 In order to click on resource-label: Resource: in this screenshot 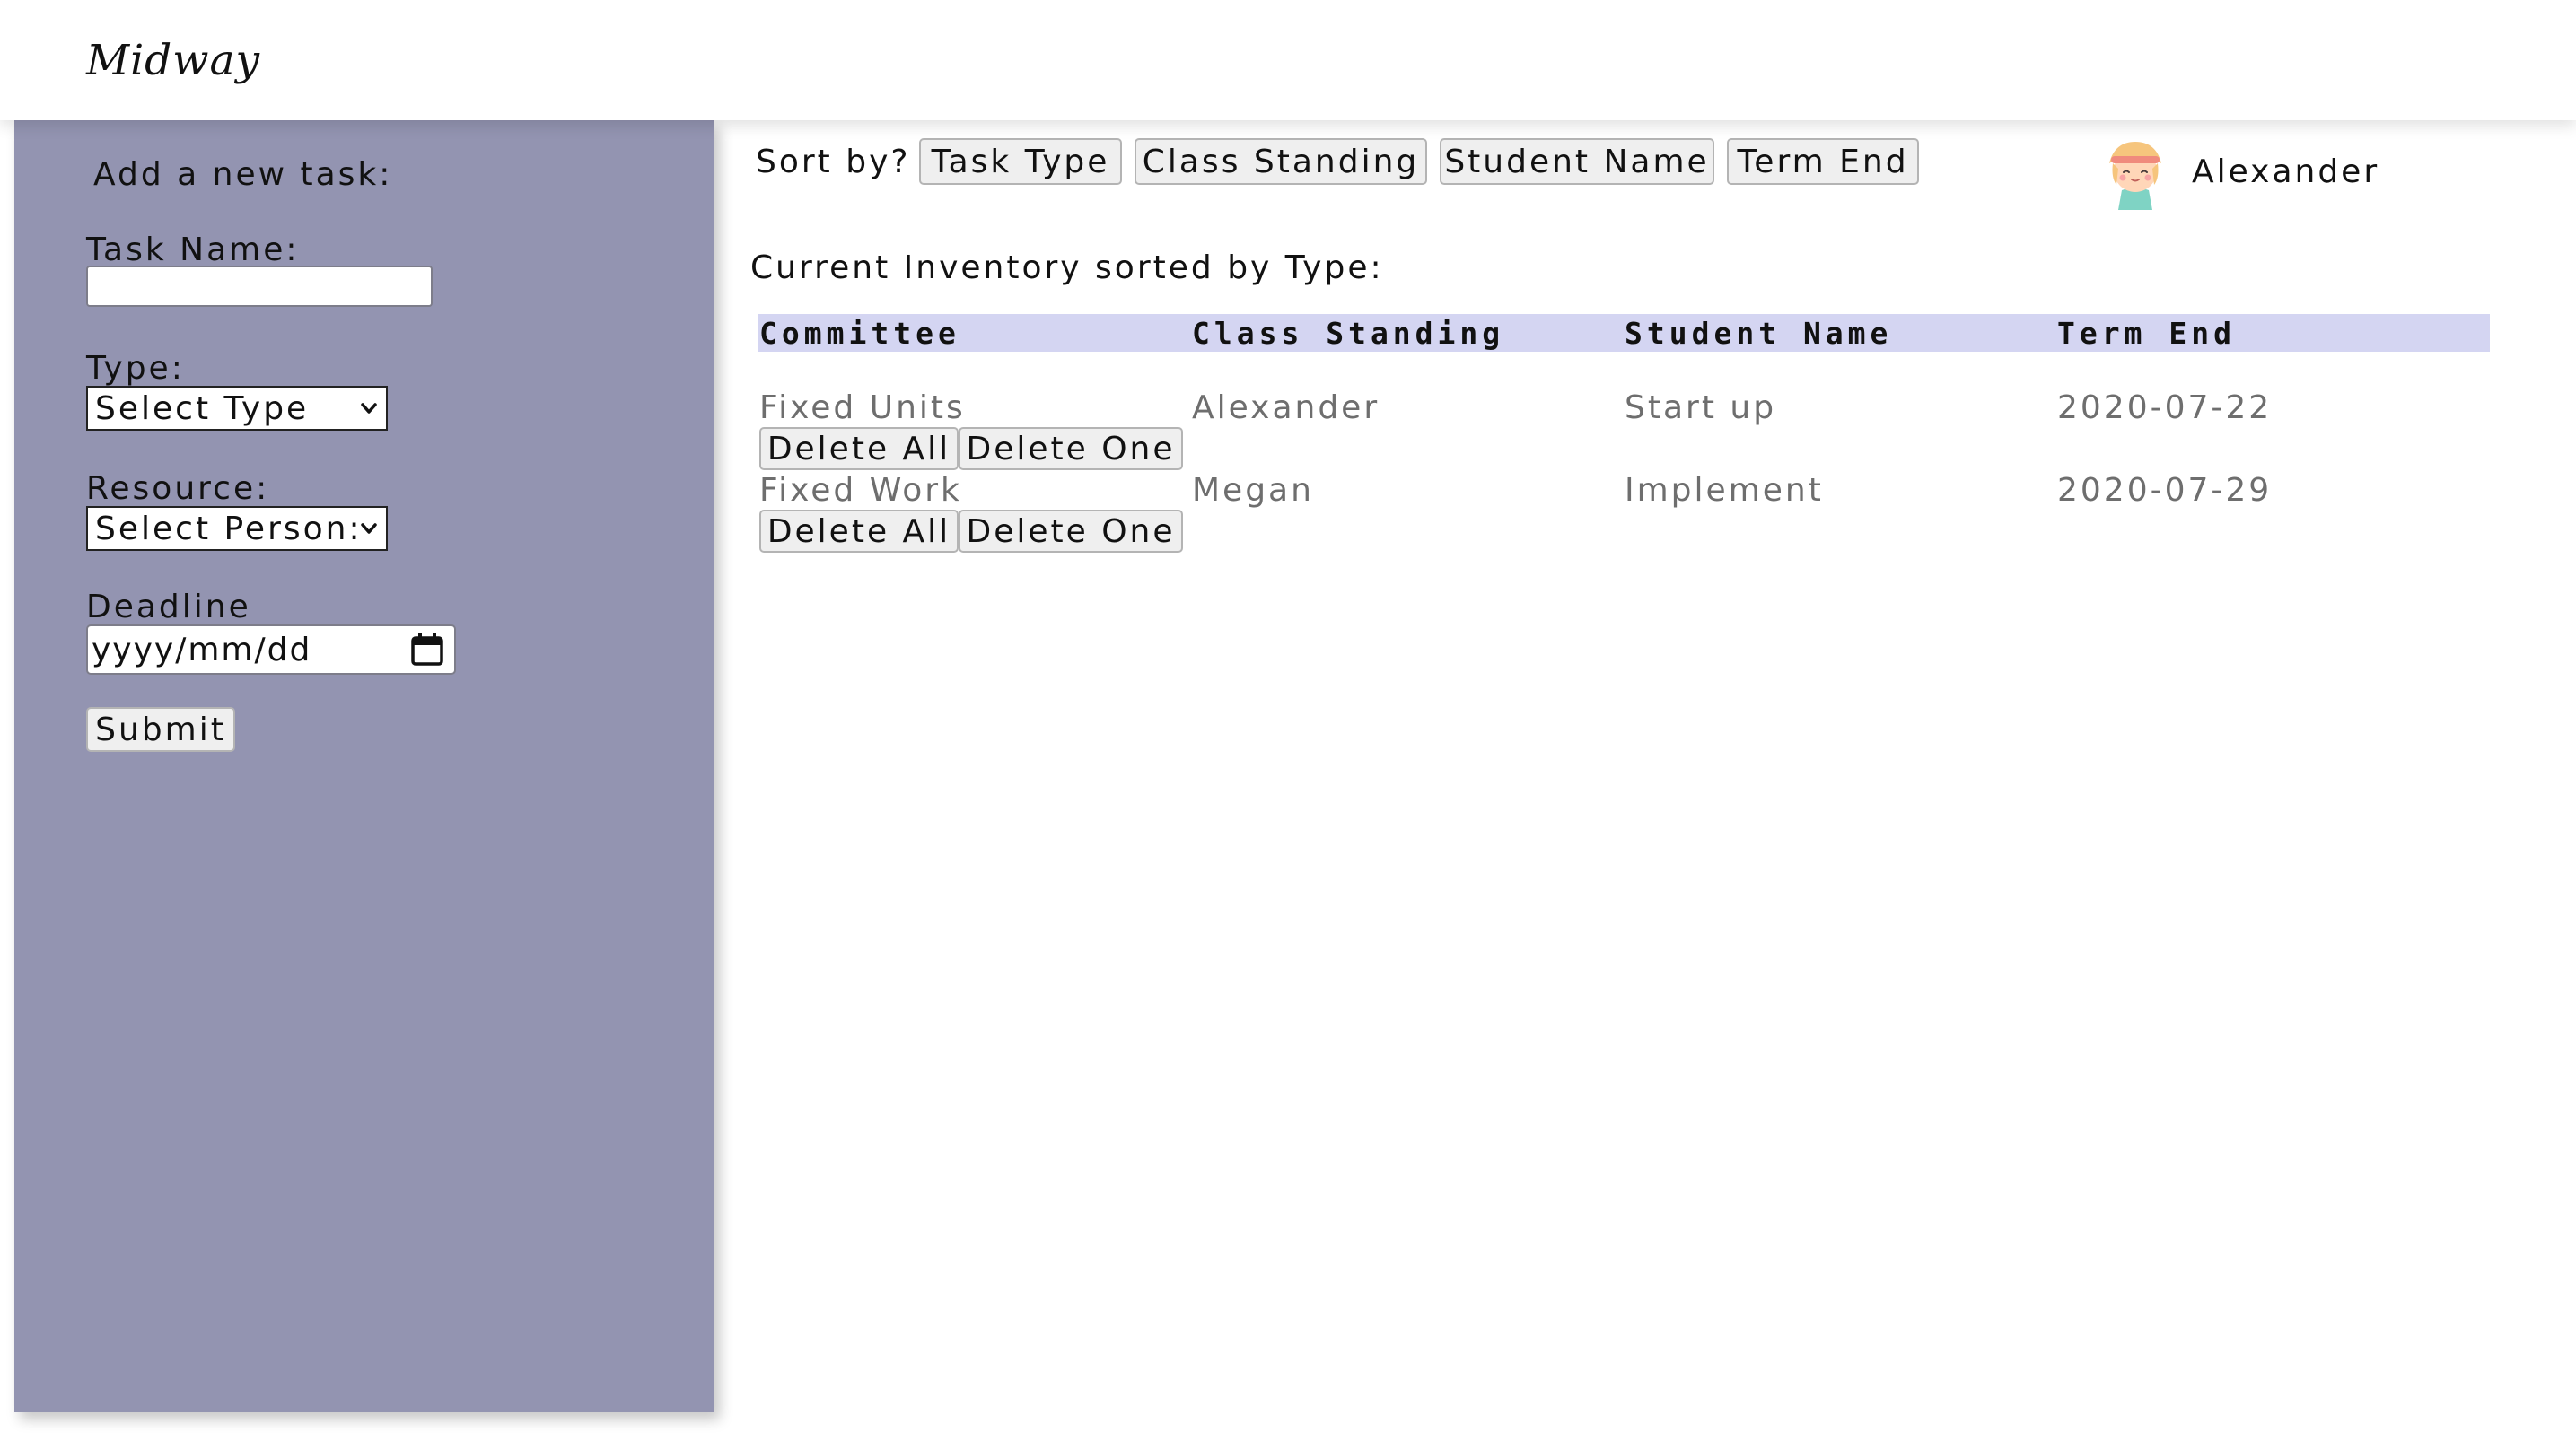, I will do `click(178, 489)`.